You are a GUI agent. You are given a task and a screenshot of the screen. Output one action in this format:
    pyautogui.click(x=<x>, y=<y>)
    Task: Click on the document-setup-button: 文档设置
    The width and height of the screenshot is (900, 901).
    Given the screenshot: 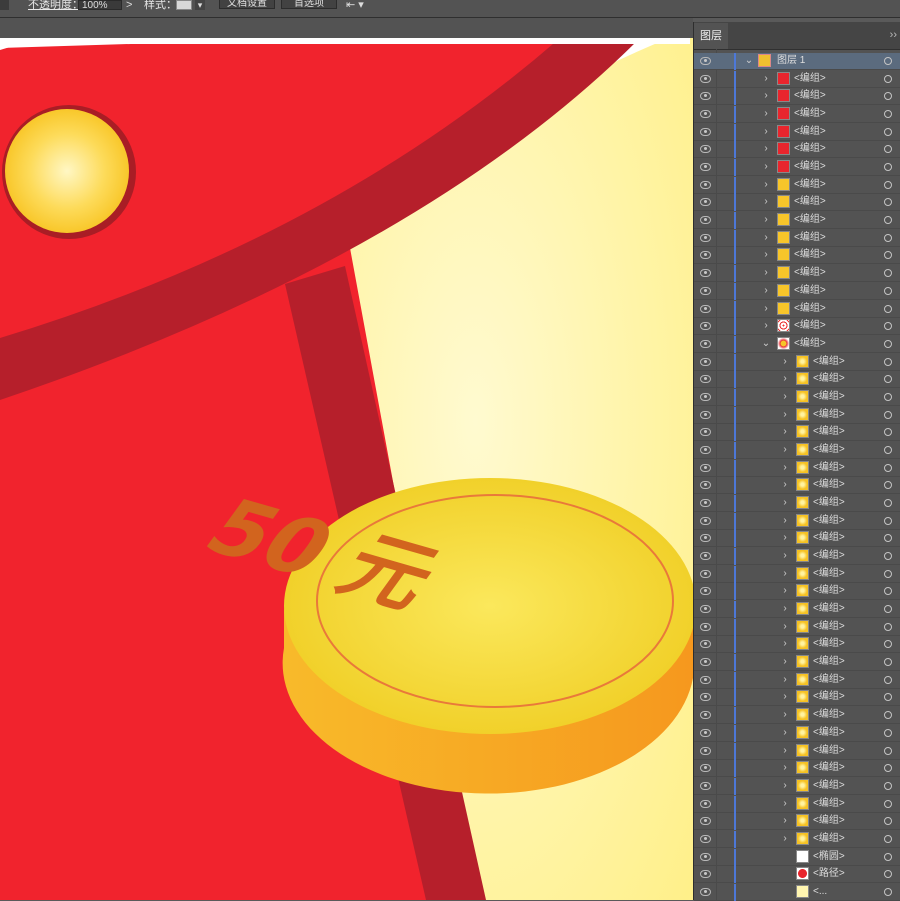 What is the action you would take?
    pyautogui.click(x=247, y=4)
    